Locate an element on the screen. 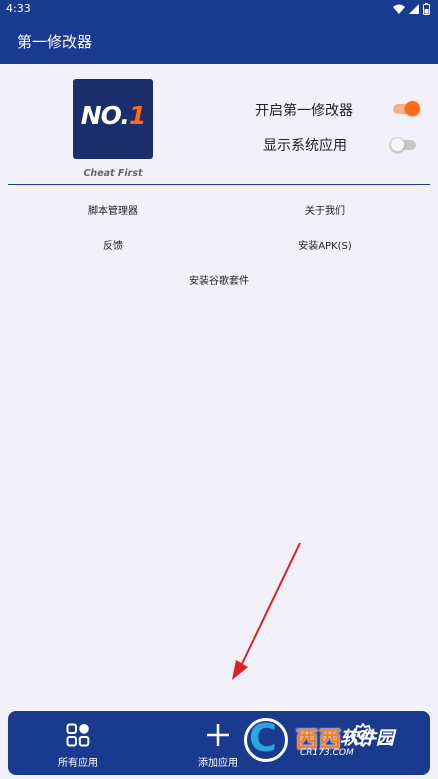  logo-text-accent: 1 is located at coordinates (137, 115).